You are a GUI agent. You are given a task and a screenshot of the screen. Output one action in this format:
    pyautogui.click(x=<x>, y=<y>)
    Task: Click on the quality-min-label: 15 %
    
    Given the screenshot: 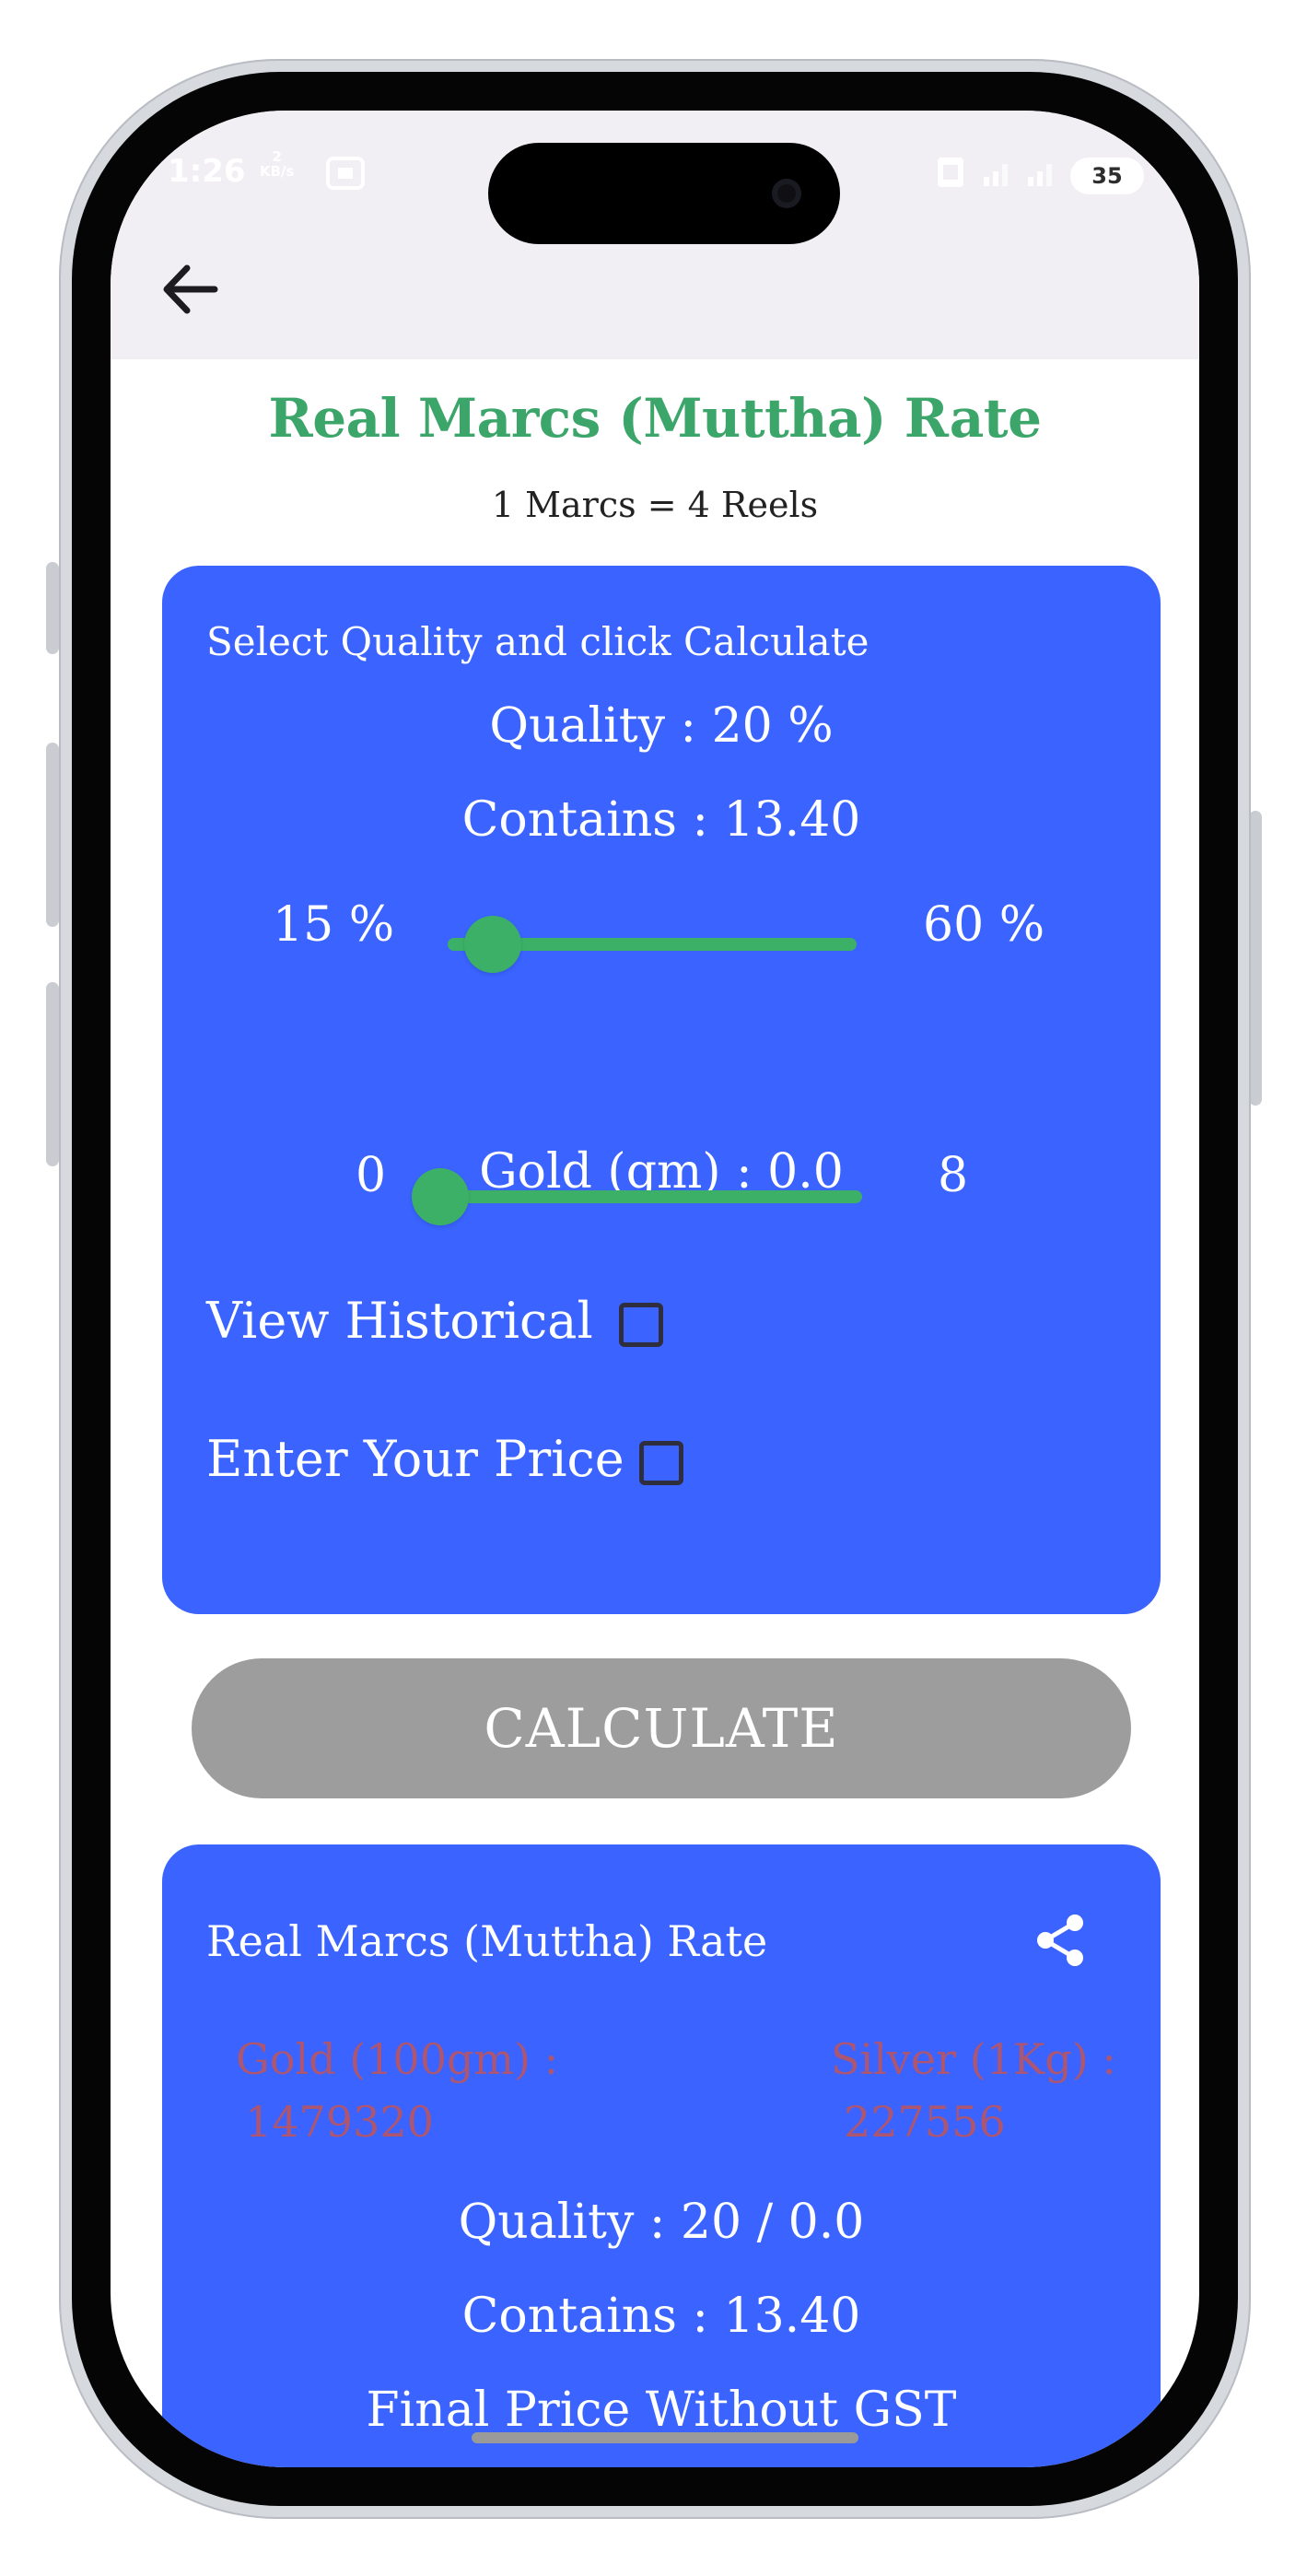 What is the action you would take?
    pyautogui.click(x=334, y=925)
    